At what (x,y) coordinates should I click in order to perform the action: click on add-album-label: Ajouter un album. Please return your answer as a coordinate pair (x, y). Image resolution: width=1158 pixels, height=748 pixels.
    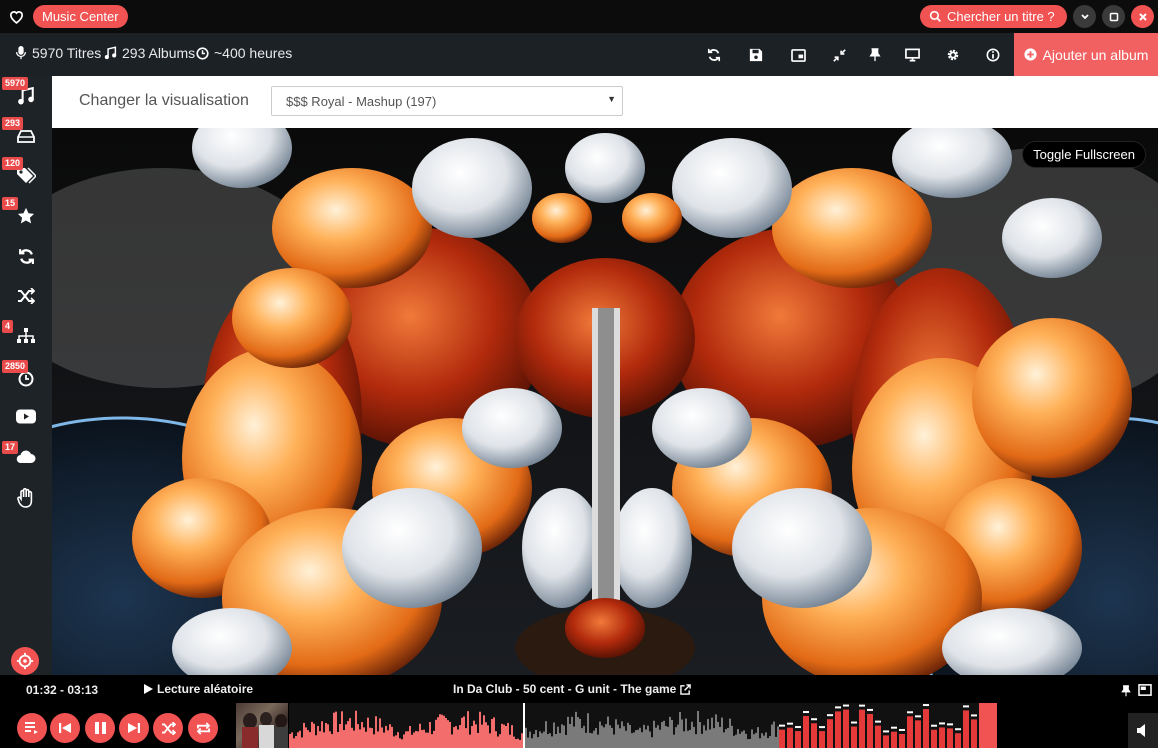
    Looking at the image, I should click on (1095, 54).